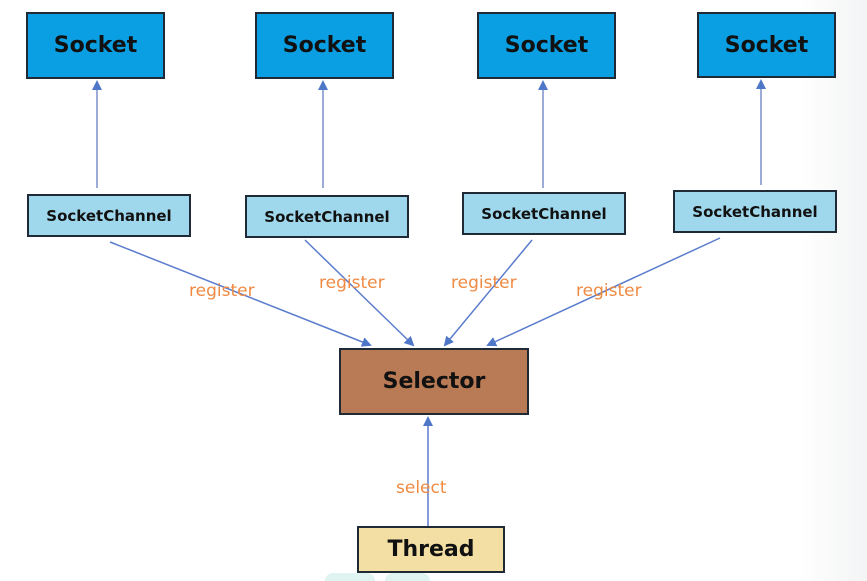 The height and width of the screenshot is (581, 867). I want to click on selector-box: Selector, so click(434, 381).